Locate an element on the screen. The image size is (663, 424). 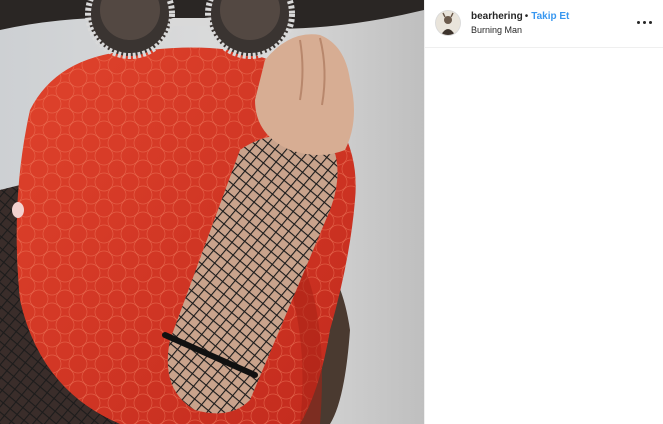
post-header: bearhering • Takip Et Burning Man is located at coordinates (544, 24).